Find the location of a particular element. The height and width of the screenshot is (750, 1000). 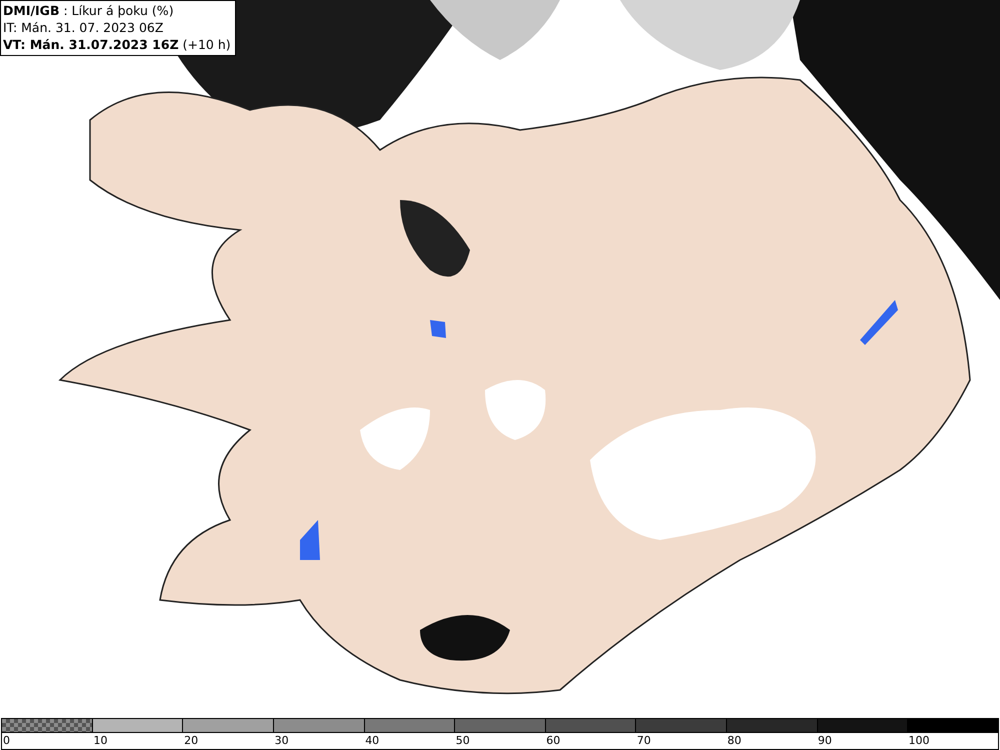

legend-label: 80 is located at coordinates (734, 740).